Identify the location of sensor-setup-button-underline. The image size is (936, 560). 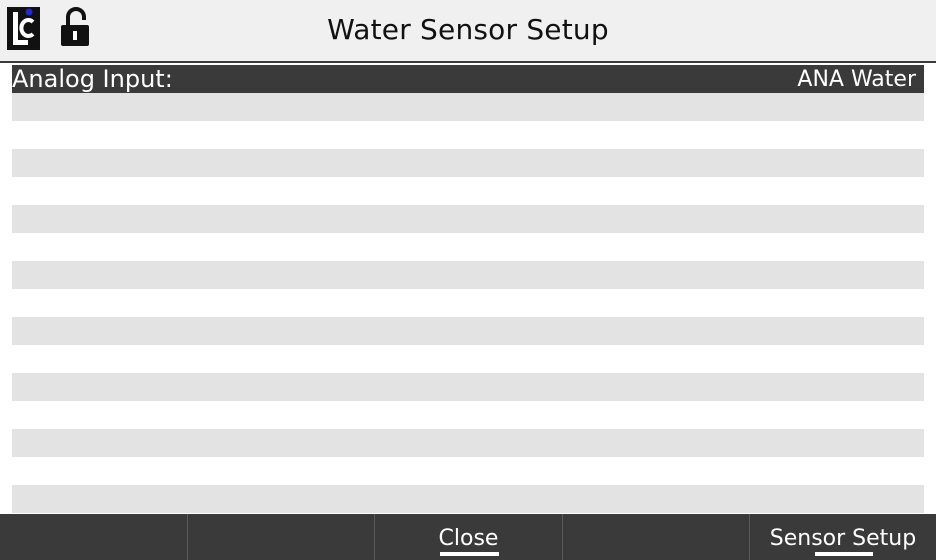
(844, 554).